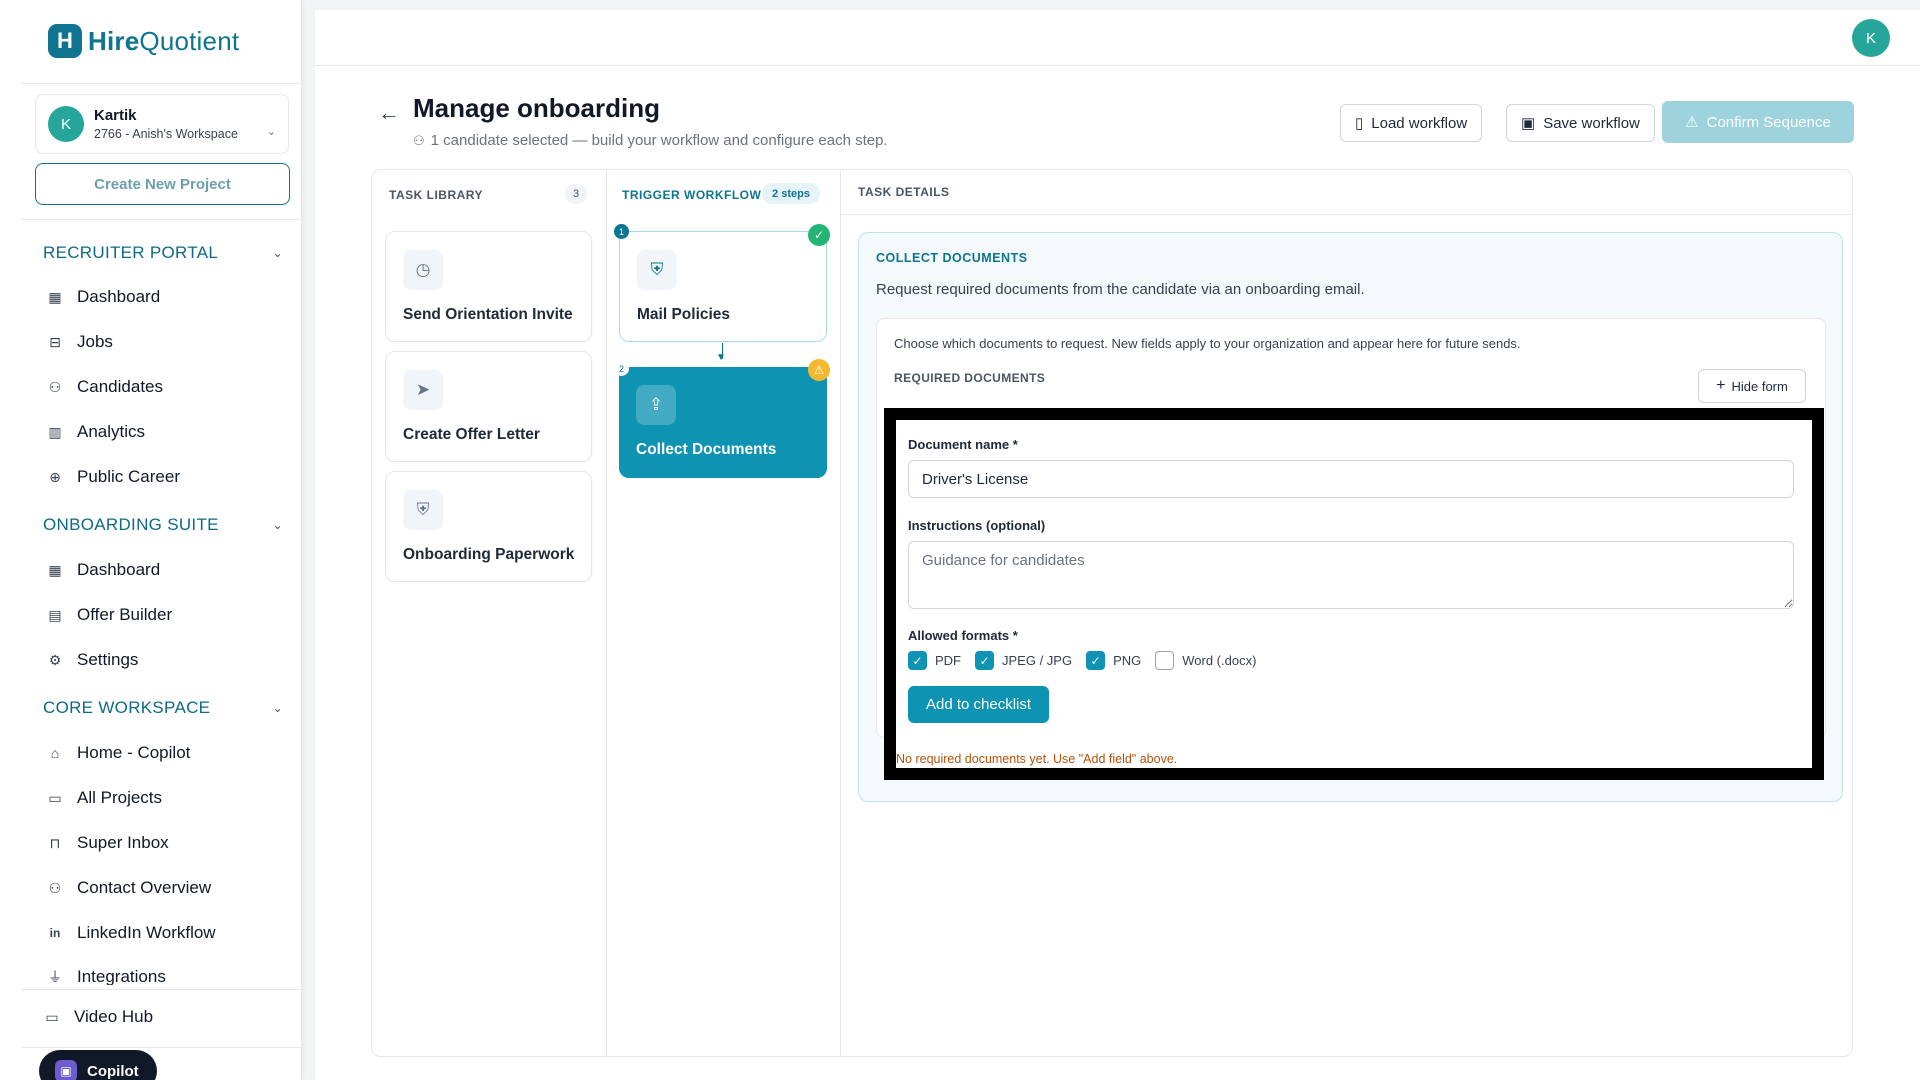 The height and width of the screenshot is (1080, 1920). I want to click on linkedin-icon: in, so click(55, 933).